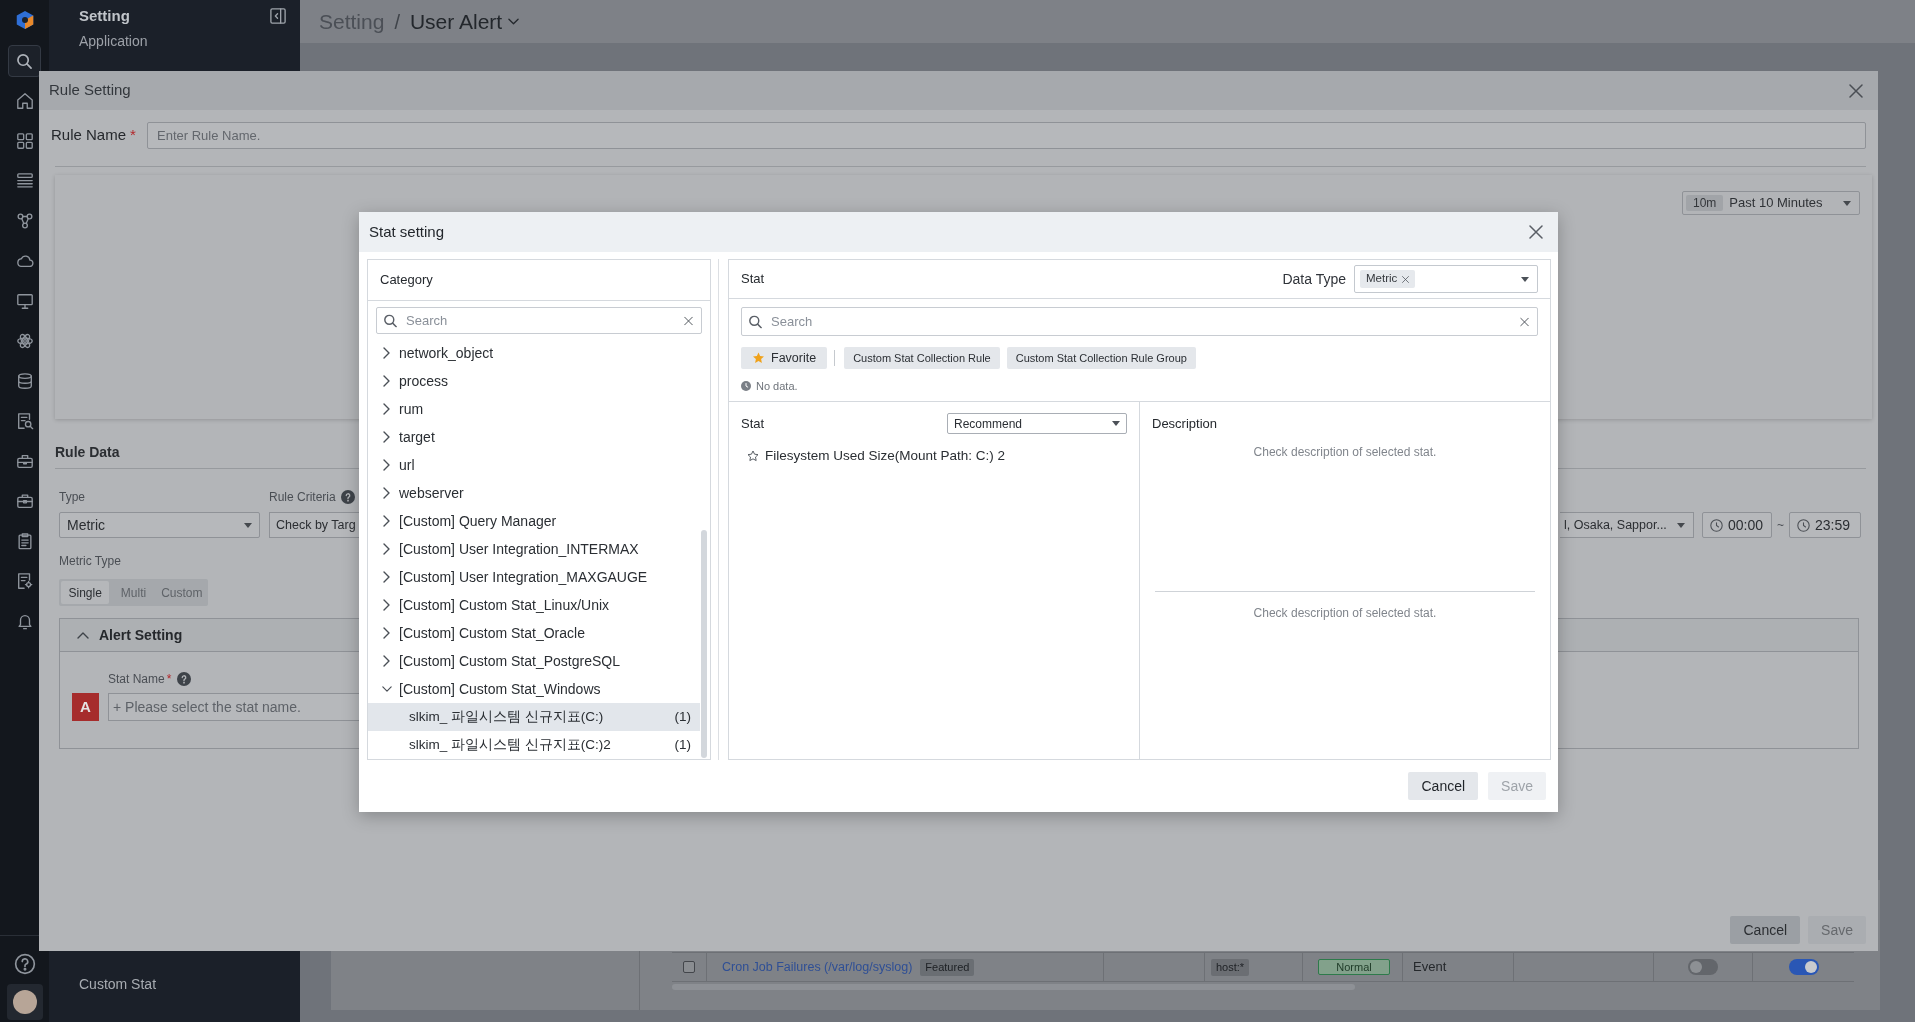 The image size is (1915, 1022). Describe the element at coordinates (85, 592) in the screenshot. I see `segment-tab: Single` at that location.